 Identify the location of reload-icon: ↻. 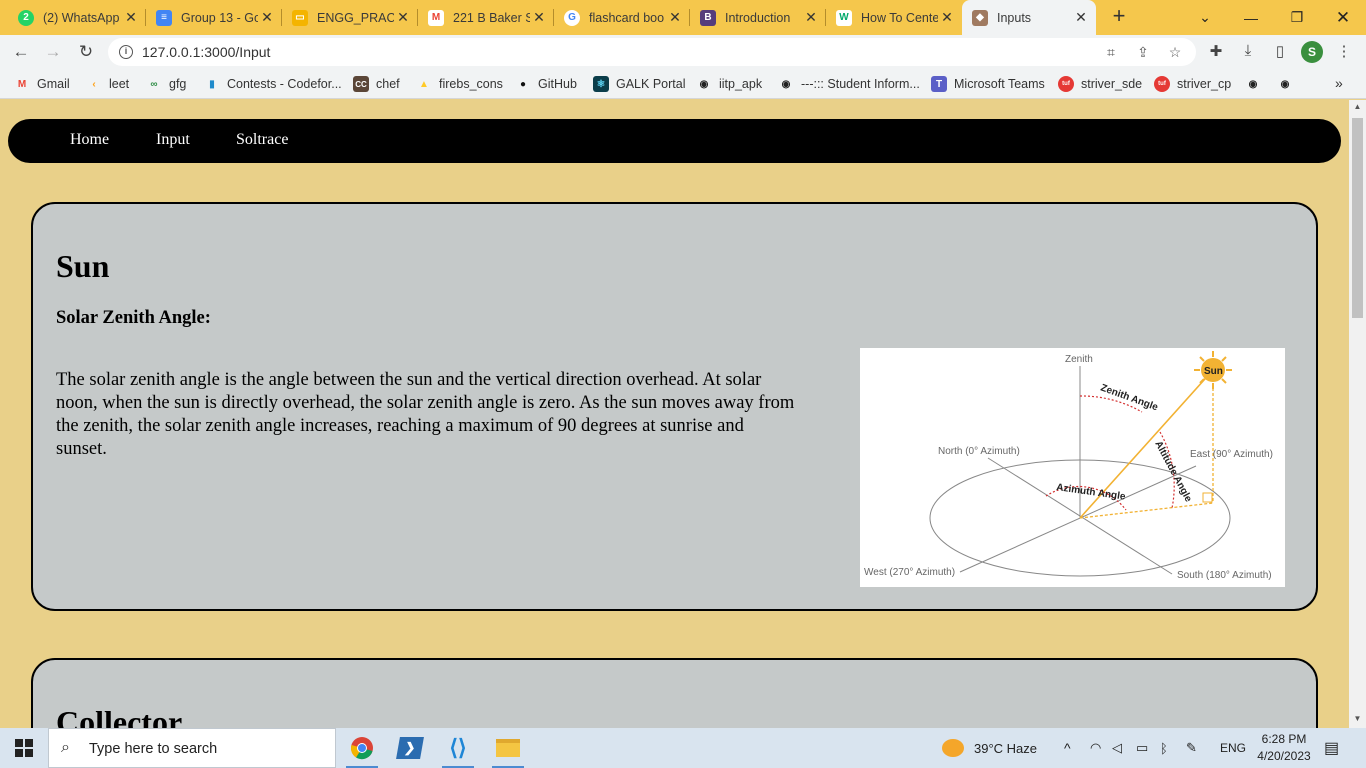
(86, 52).